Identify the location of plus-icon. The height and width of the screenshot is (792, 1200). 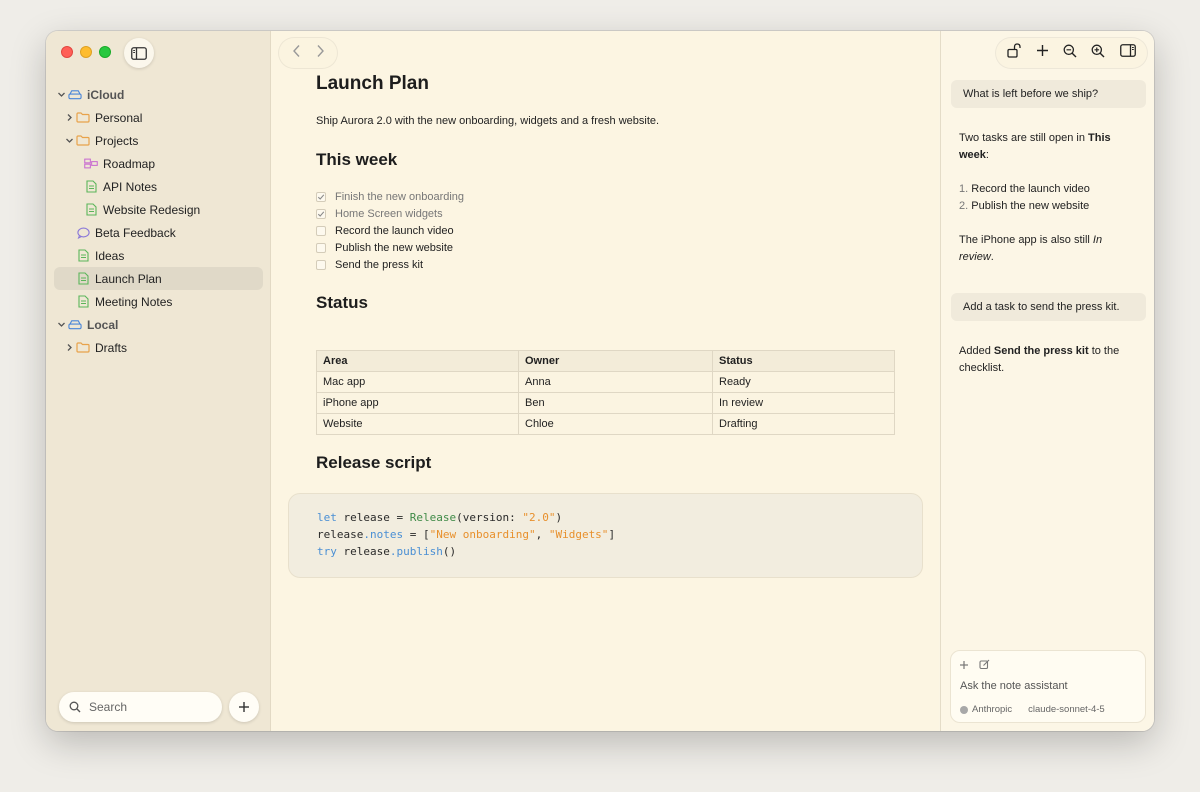
(1042, 50).